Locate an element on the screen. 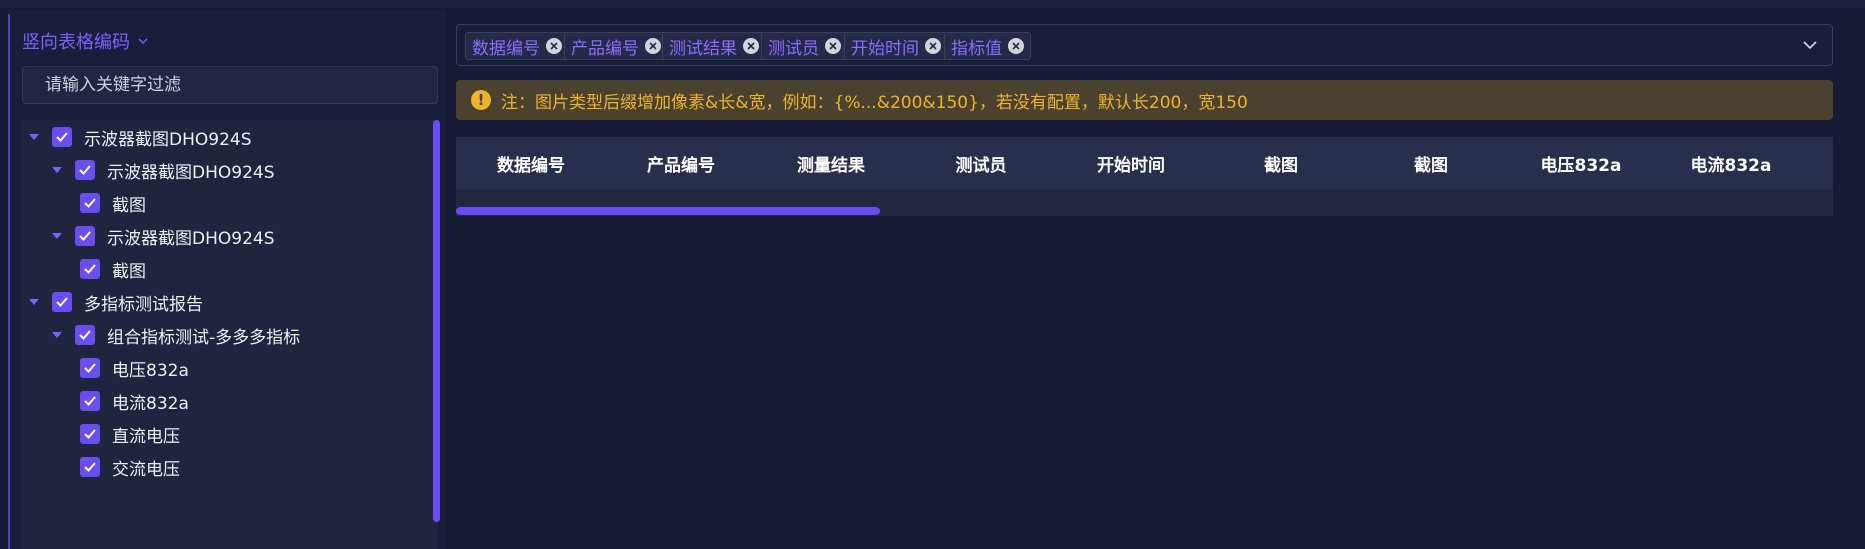 The image size is (1865, 549). column-tag-label: 数据编号 is located at coordinates (506, 48).